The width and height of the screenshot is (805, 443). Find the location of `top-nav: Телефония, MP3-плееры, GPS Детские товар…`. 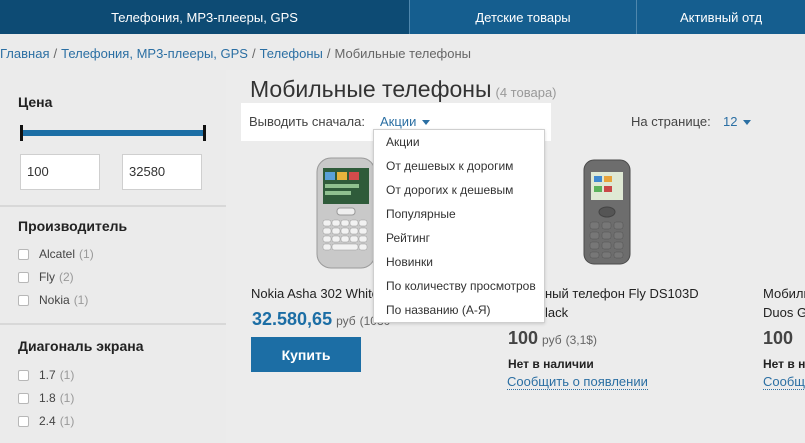

top-nav: Телефония, MP3-плееры, GPS Детские товар… is located at coordinates (402, 17).